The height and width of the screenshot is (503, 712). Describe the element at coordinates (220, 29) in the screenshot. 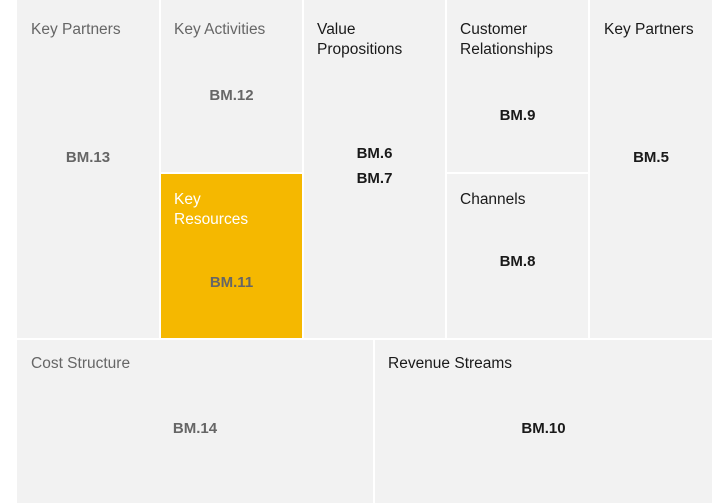

I see `key-activities-title: Key Activities` at that location.